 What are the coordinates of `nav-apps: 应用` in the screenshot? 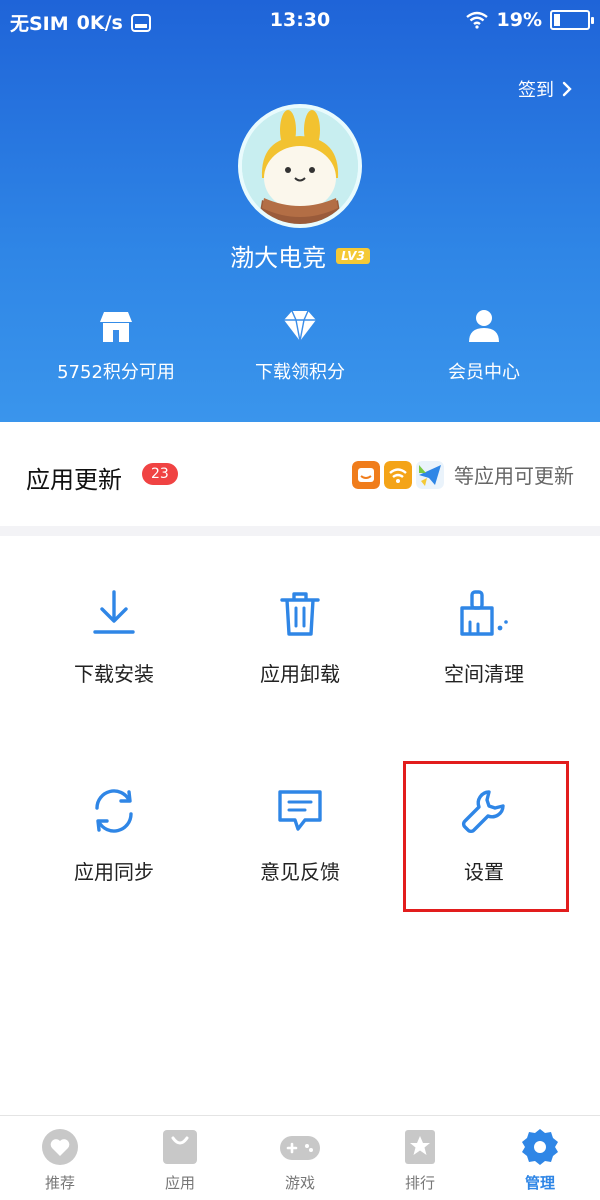 It's located at (180, 1160).